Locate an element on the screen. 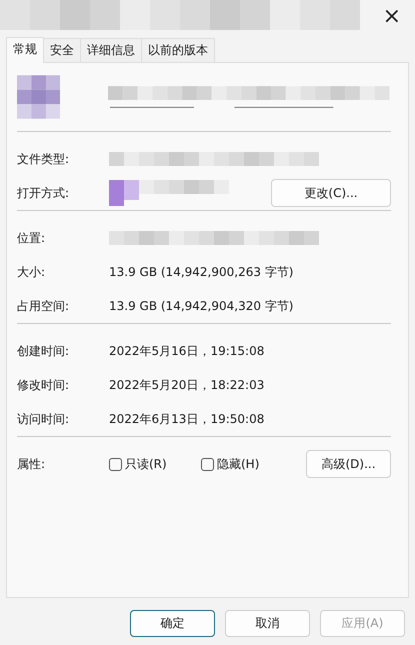  field-value: 13.9 GB (14,942,900,263 字节) is located at coordinates (201, 272).